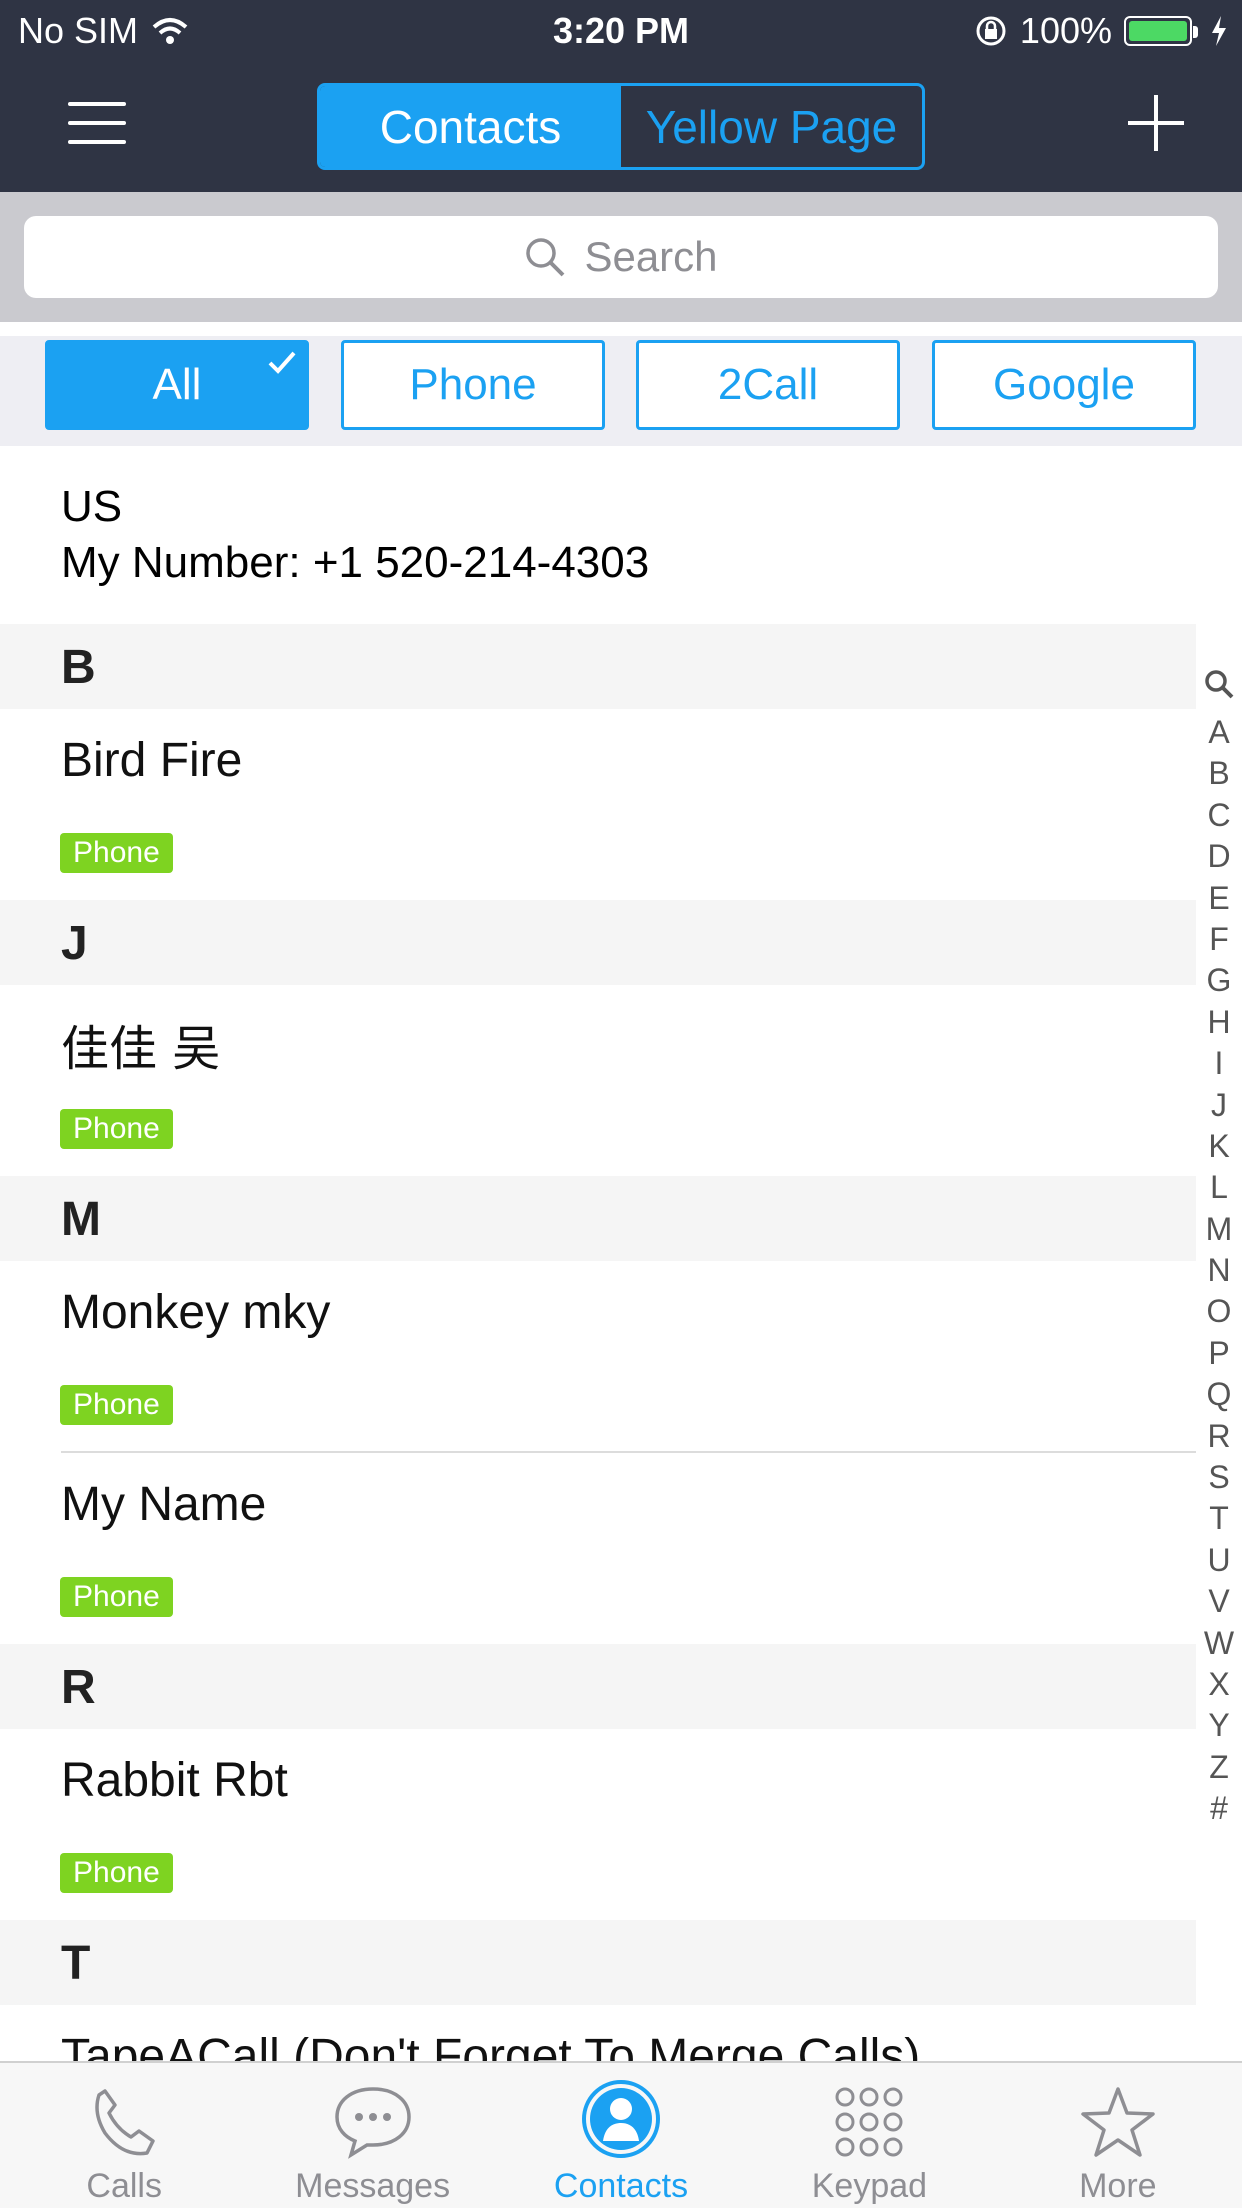 This screenshot has height=2208, width=1242. Describe the element at coordinates (598, 1218) in the screenshot. I see `section-header-m: M` at that location.